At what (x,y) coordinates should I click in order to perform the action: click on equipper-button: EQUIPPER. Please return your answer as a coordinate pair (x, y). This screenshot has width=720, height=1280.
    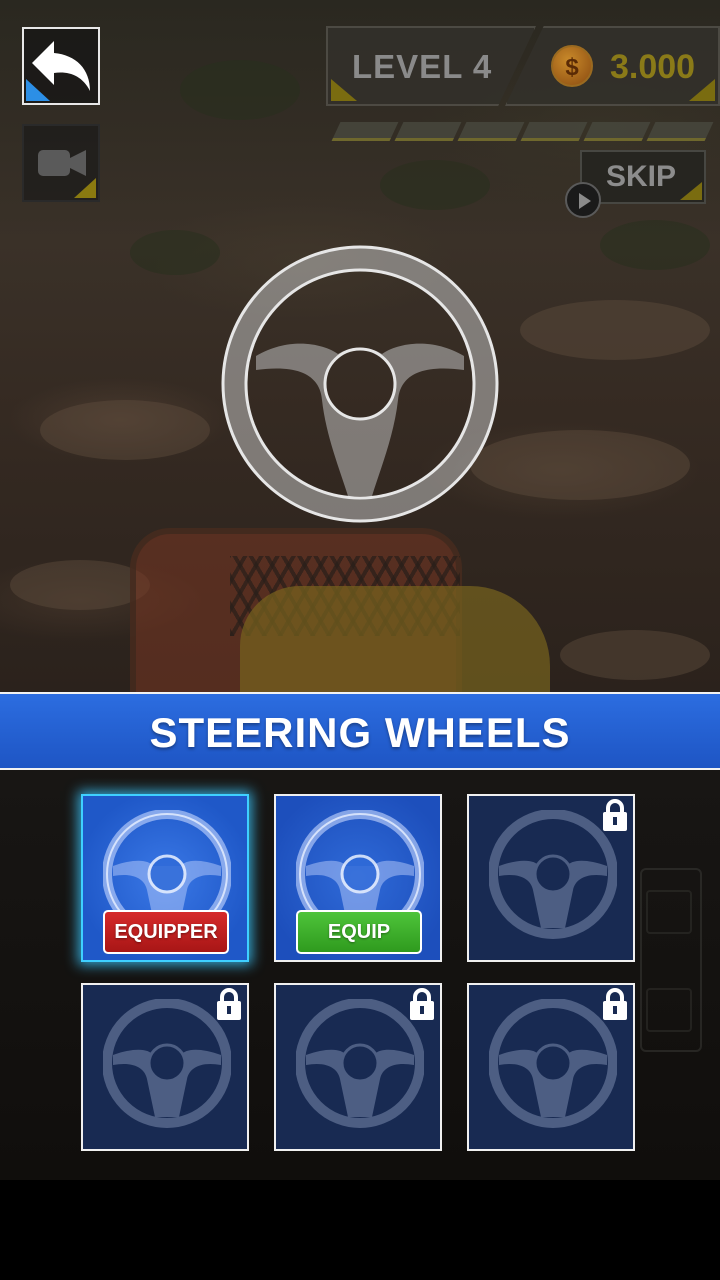
    Looking at the image, I should click on (166, 932).